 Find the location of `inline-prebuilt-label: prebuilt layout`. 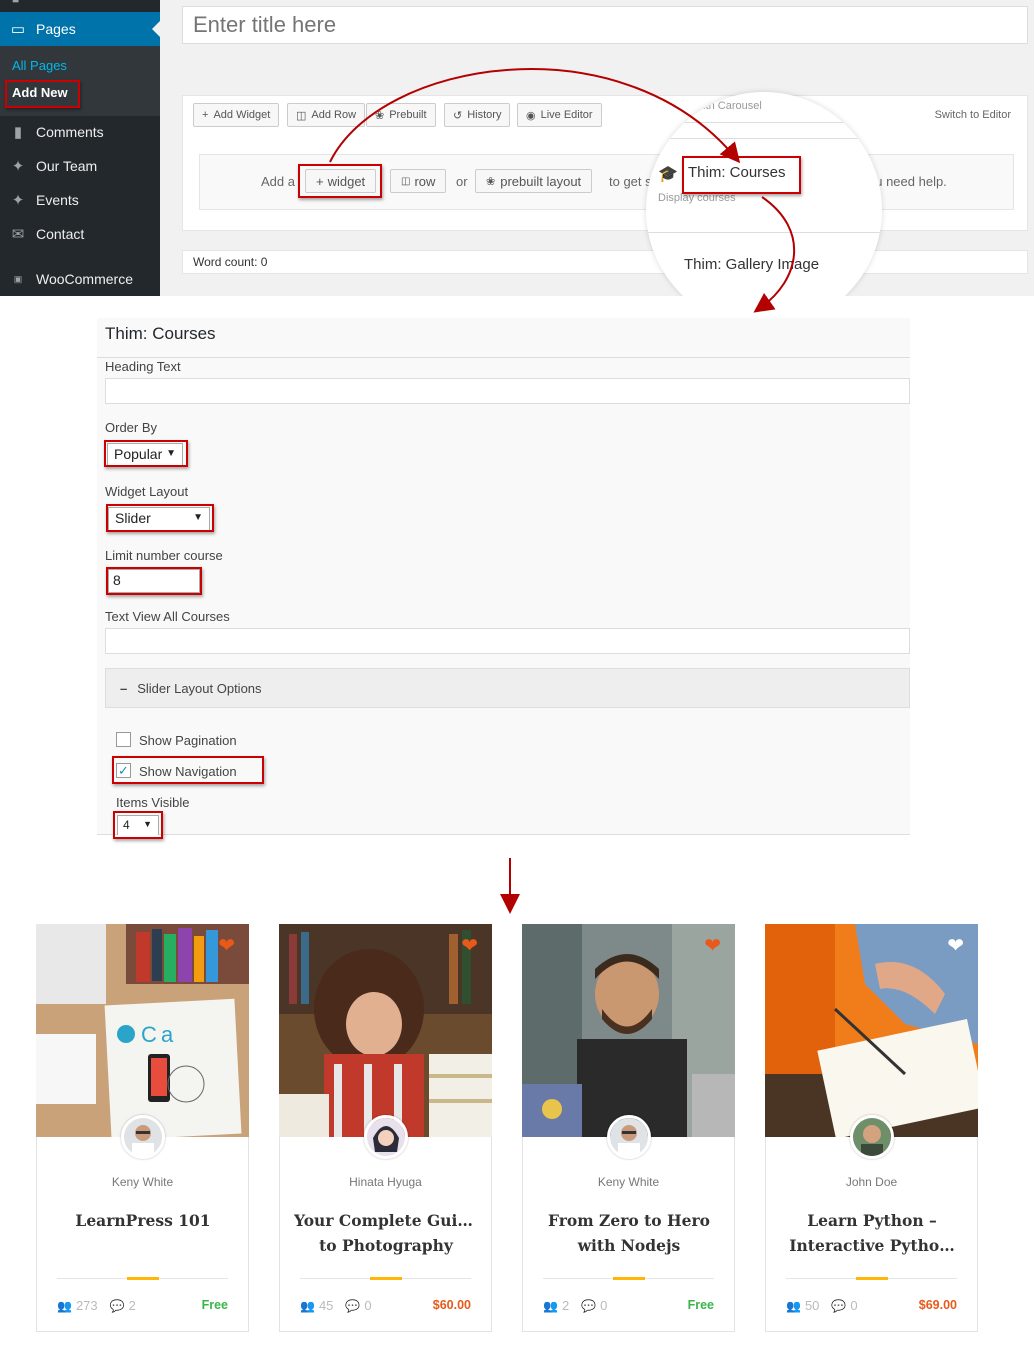

inline-prebuilt-label: prebuilt layout is located at coordinates (541, 181).